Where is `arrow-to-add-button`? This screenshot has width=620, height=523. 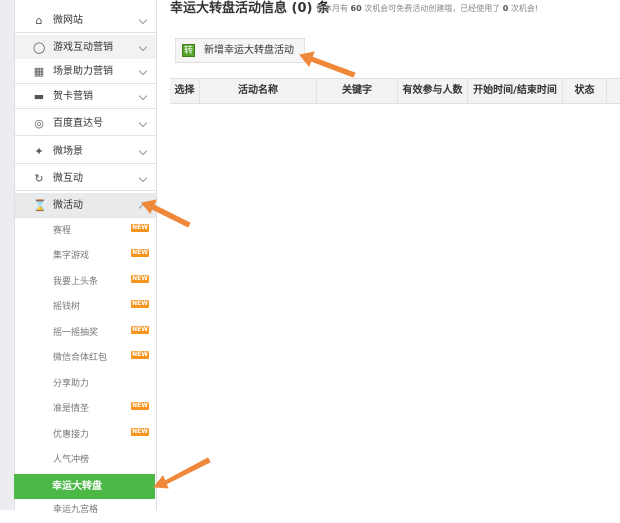
arrow-to-add-button is located at coordinates (327, 64).